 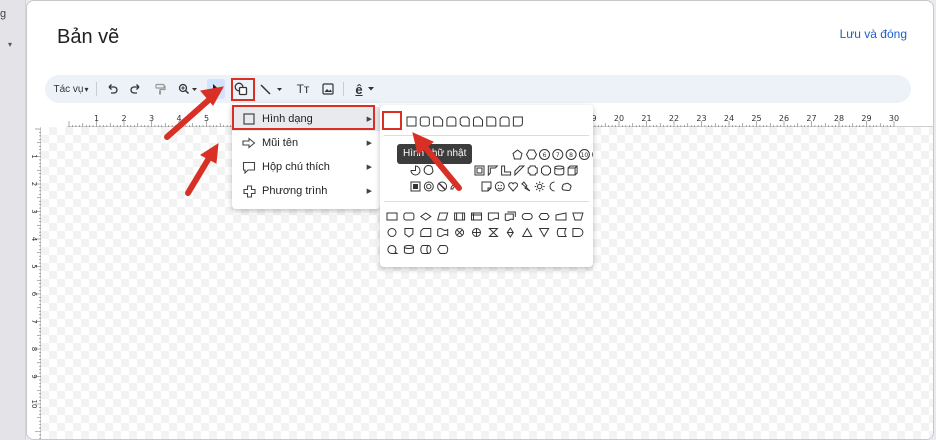 What do you see at coordinates (392, 232) in the screenshot?
I see `flowchart-connector-shape` at bounding box center [392, 232].